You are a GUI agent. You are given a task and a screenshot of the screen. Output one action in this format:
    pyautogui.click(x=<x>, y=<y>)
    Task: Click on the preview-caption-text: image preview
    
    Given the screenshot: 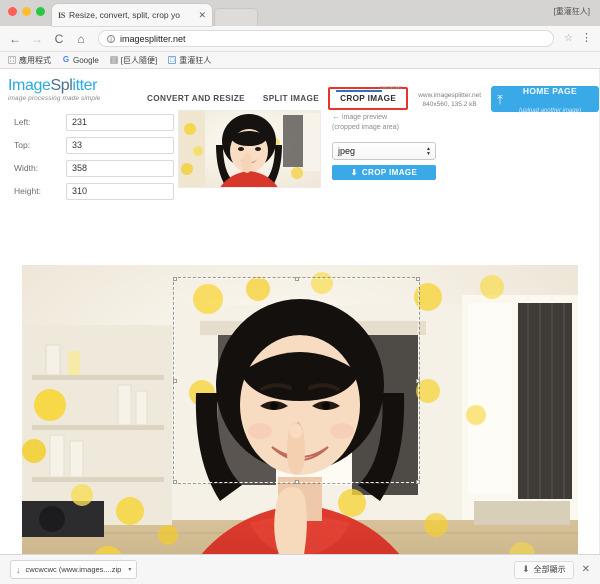 What is the action you would take?
    pyautogui.click(x=364, y=117)
    